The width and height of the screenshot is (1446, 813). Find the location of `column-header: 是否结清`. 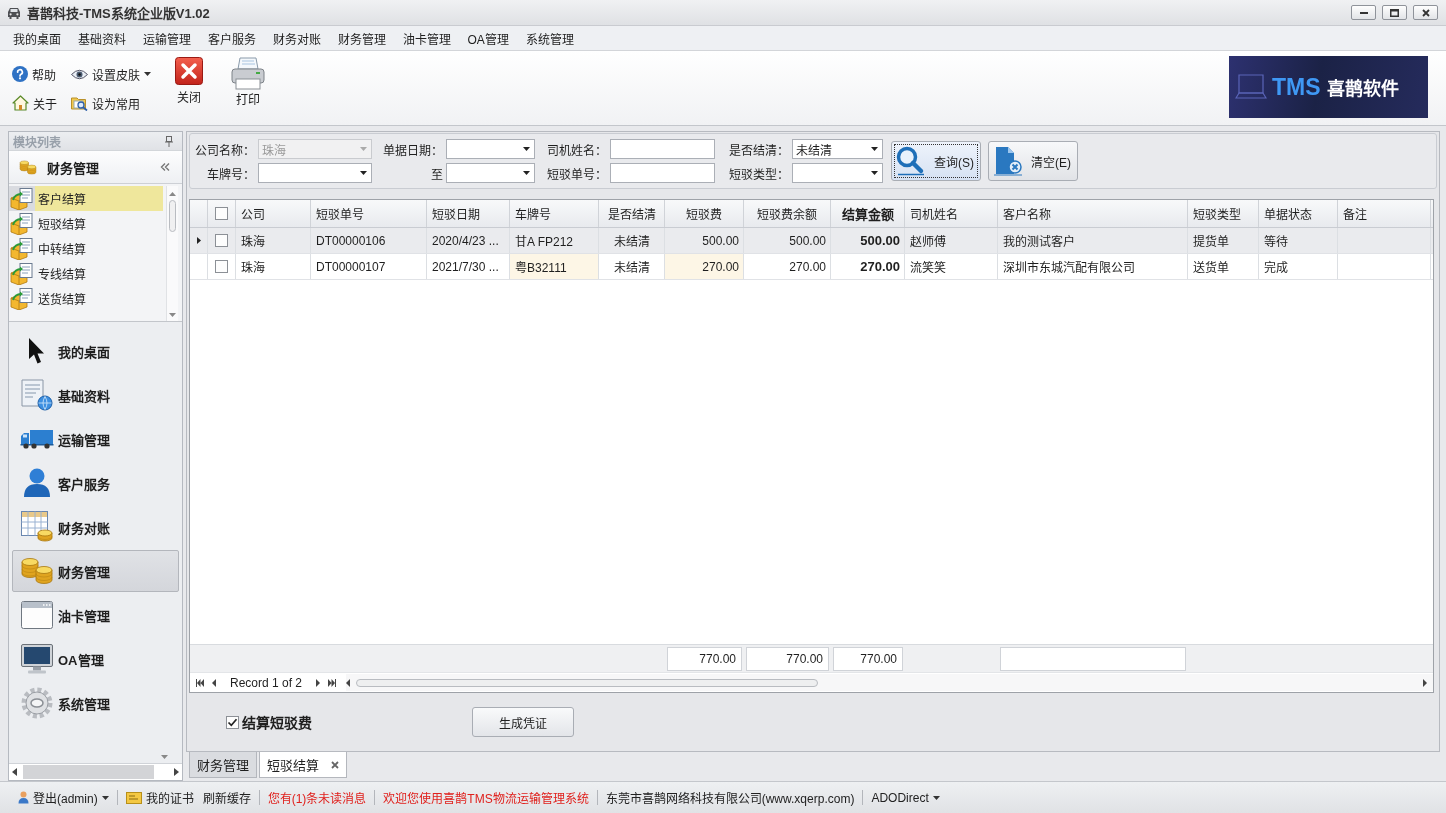

column-header: 是否结清 is located at coordinates (632, 213).